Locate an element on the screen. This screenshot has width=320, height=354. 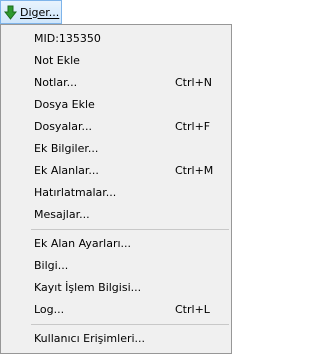
menu-item-label: Not Ekle is located at coordinates (57, 60).